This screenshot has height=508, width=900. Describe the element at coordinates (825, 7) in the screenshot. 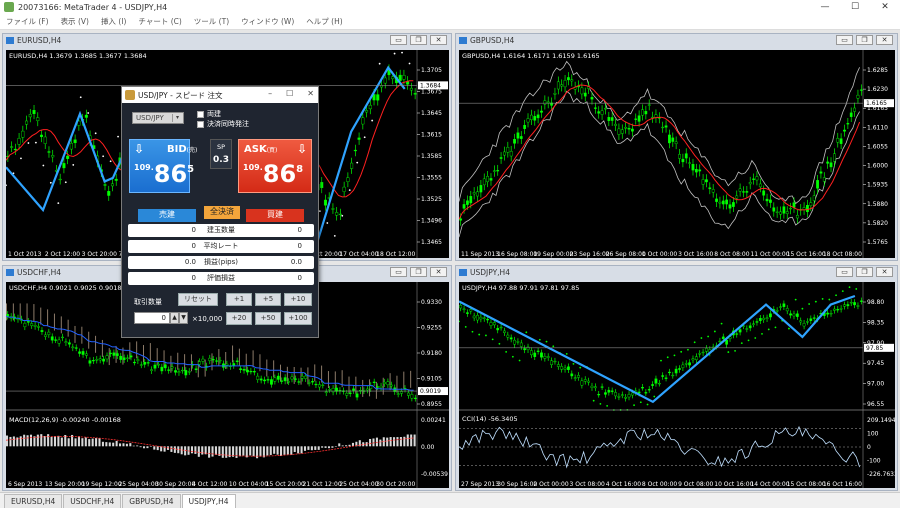

I see `minimize-button: —` at that location.